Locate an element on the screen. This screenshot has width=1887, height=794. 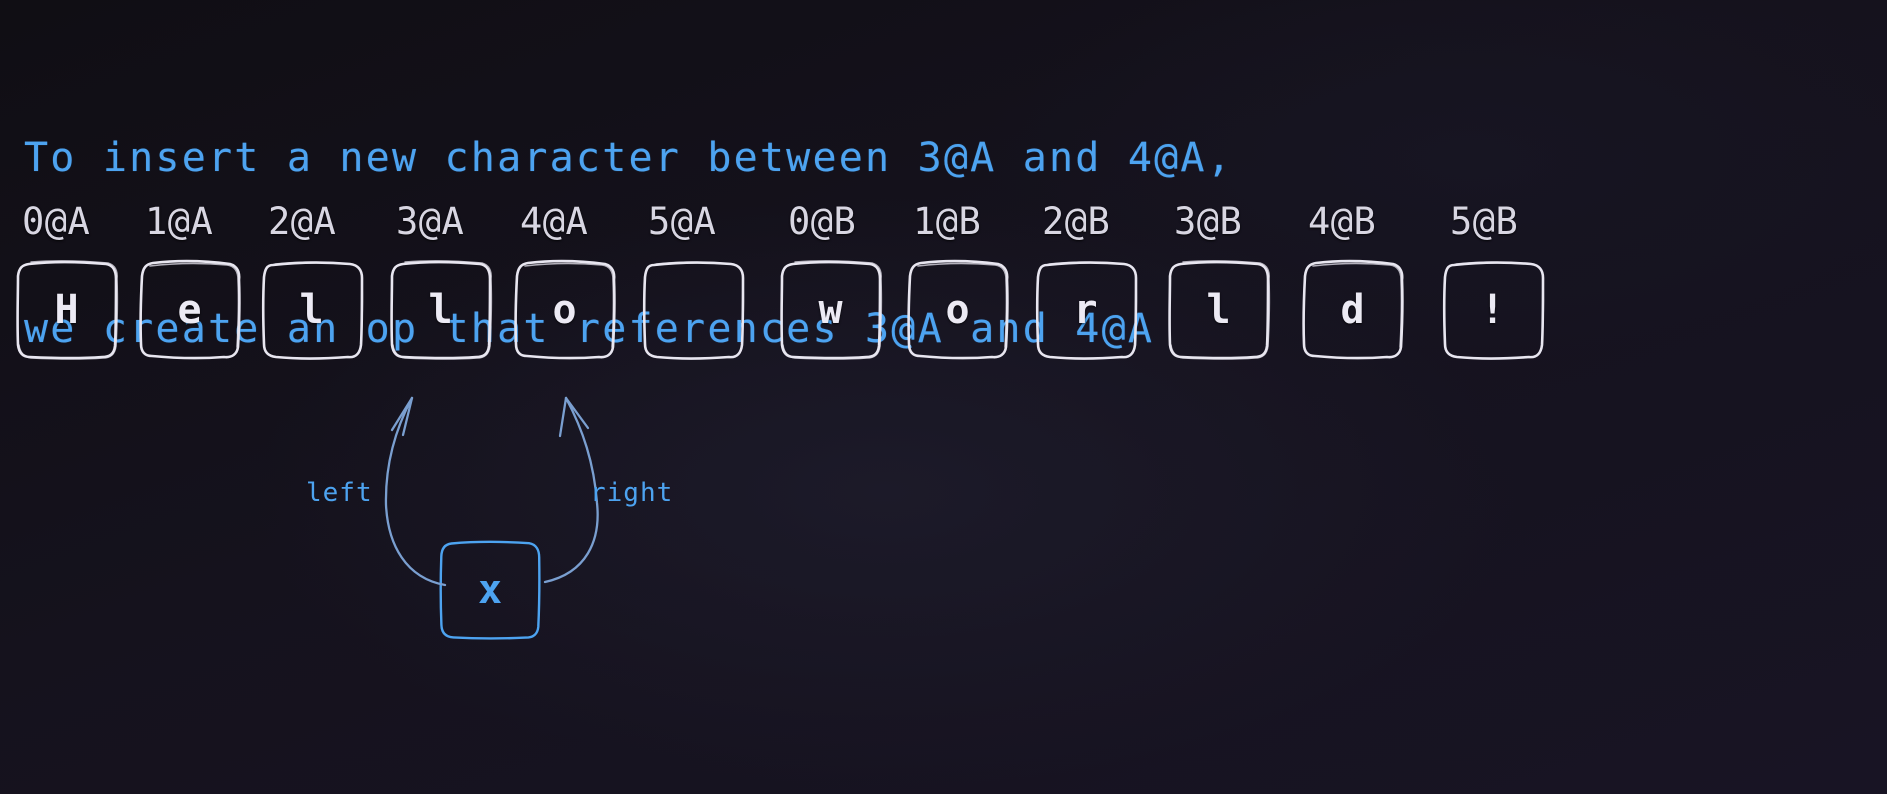
cell-id-label: 0@B is located at coordinates (822, 221).